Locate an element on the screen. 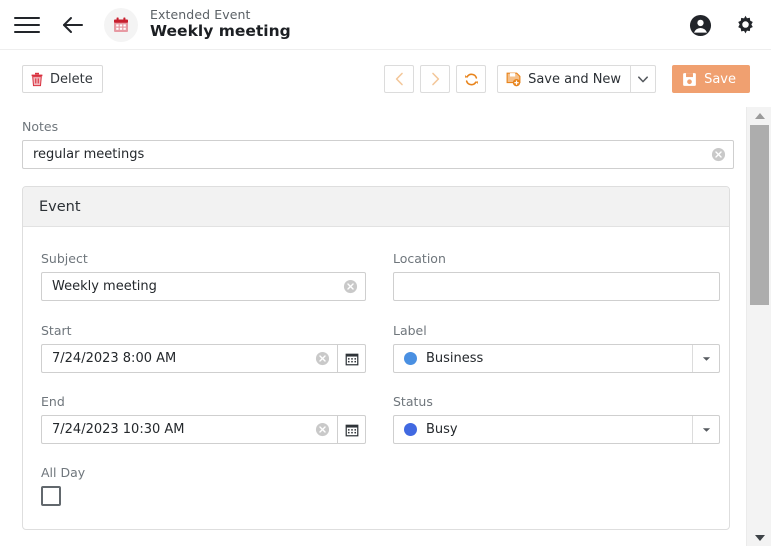 This screenshot has width=771, height=546. label-color-dot is located at coordinates (410, 358).